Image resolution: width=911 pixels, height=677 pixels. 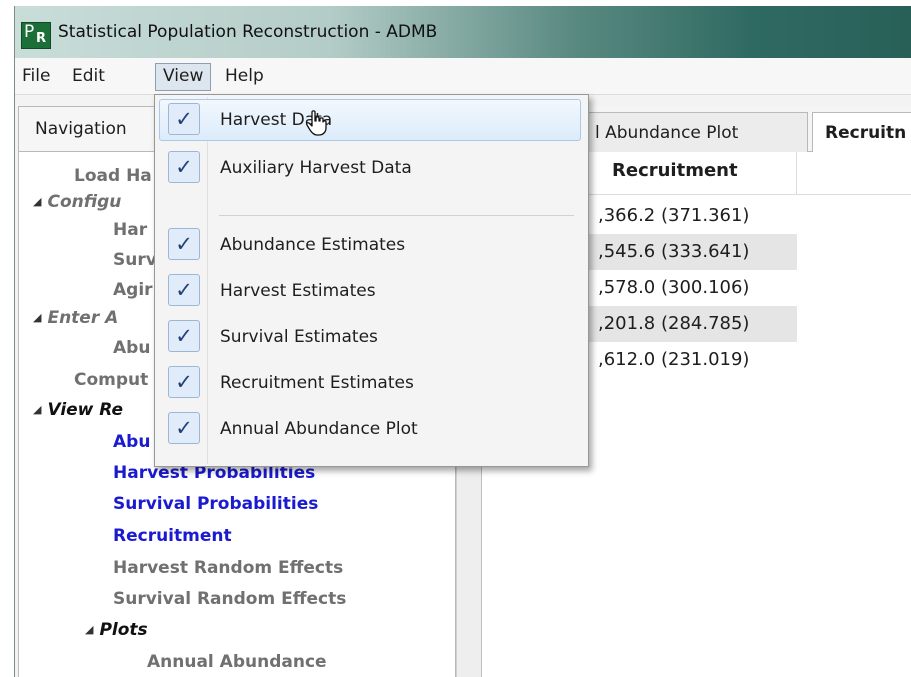 What do you see at coordinates (319, 429) in the screenshot?
I see `menu-item-label: Annual Abundance Plot` at bounding box center [319, 429].